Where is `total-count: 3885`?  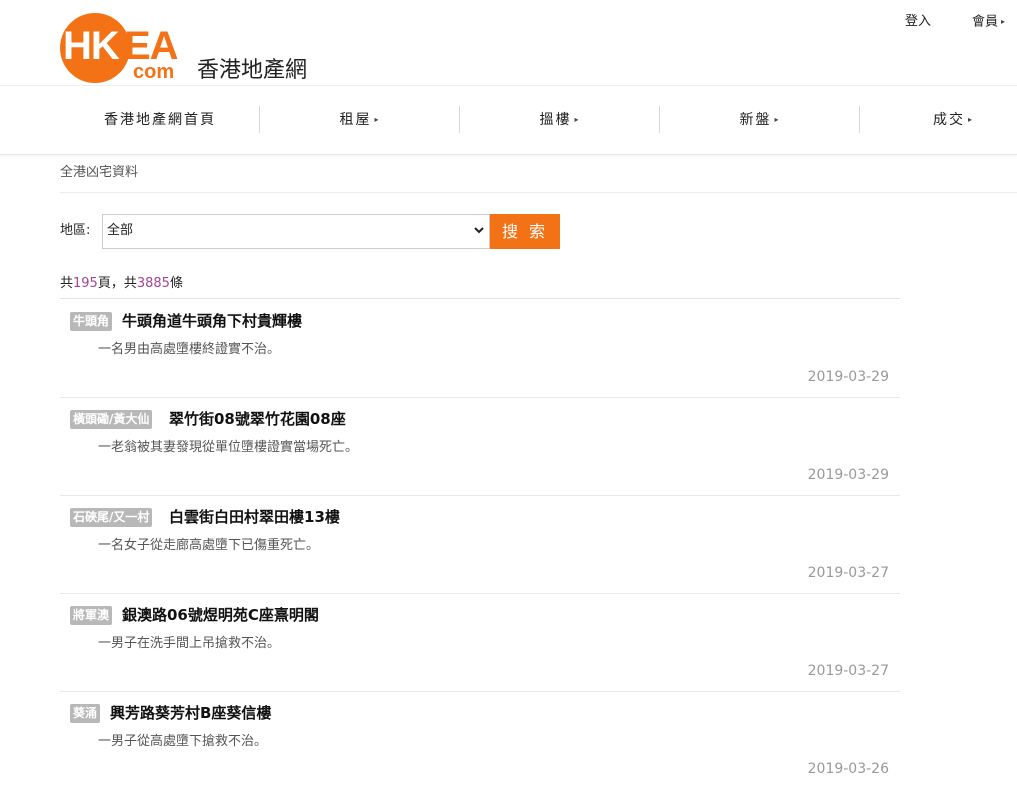 total-count: 3885 is located at coordinates (153, 283).